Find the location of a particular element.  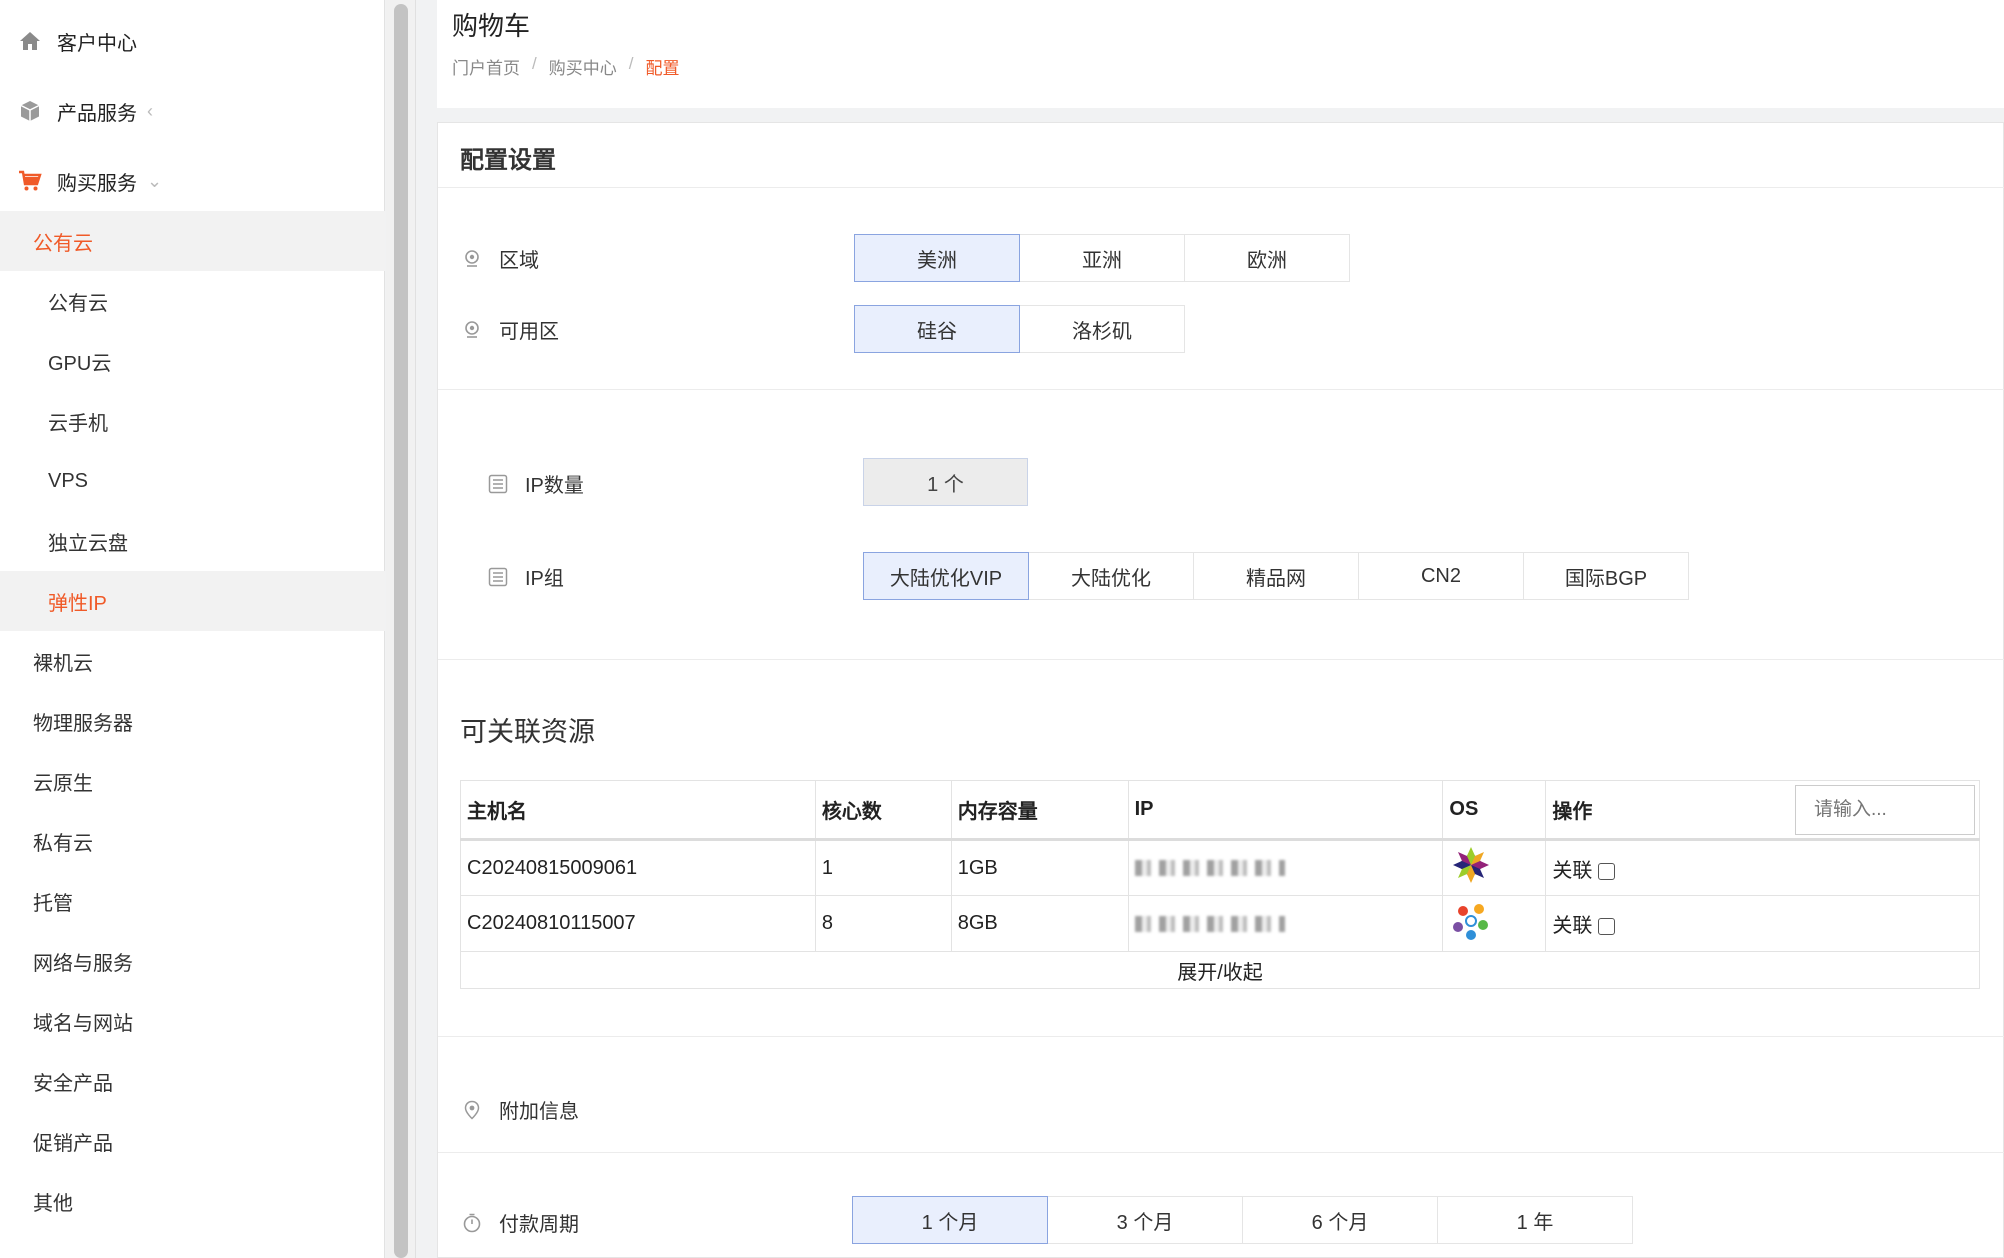

extra-info-label: 附加信息 is located at coordinates (520, 1109).